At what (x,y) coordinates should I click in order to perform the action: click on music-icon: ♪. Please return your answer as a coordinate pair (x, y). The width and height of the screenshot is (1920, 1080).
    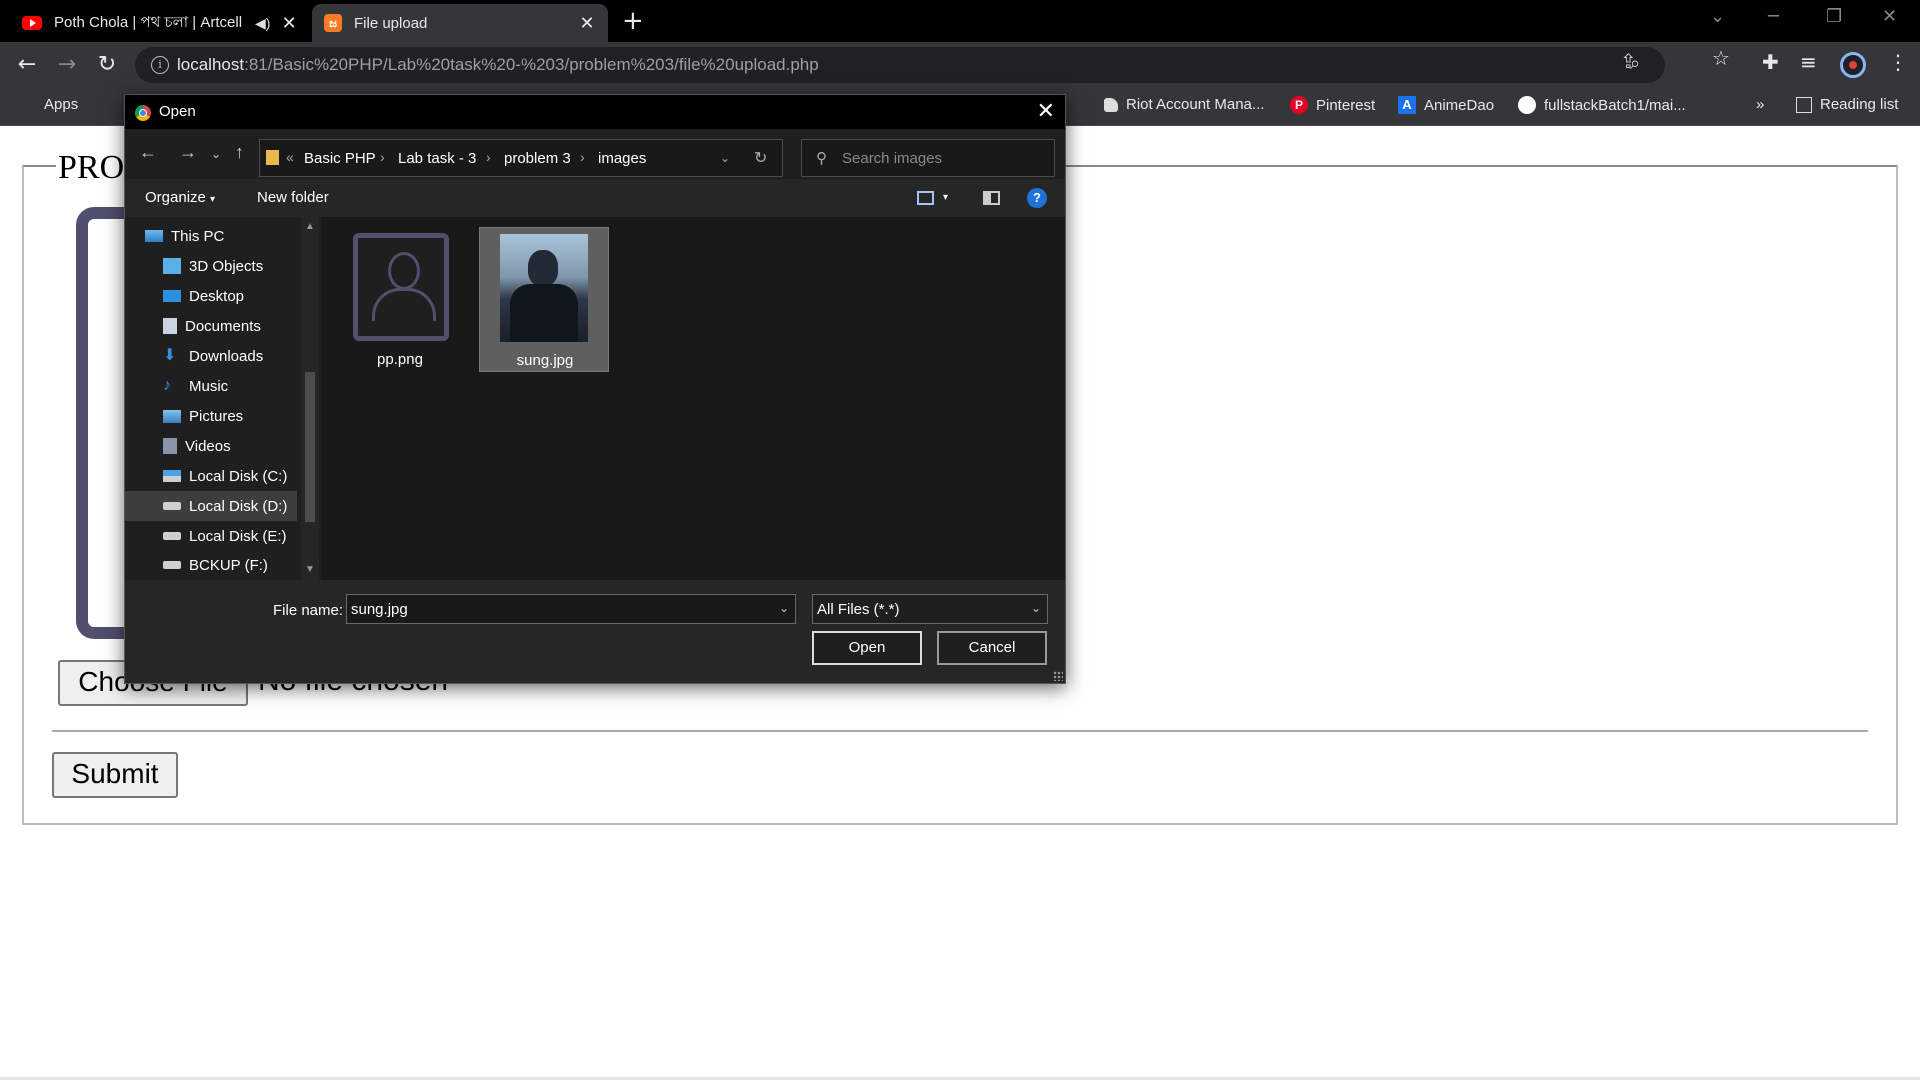
    Looking at the image, I should click on (167, 385).